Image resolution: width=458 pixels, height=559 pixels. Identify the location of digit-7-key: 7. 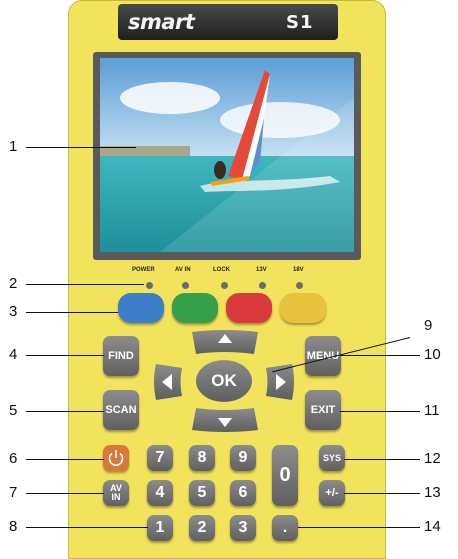
(160, 458).